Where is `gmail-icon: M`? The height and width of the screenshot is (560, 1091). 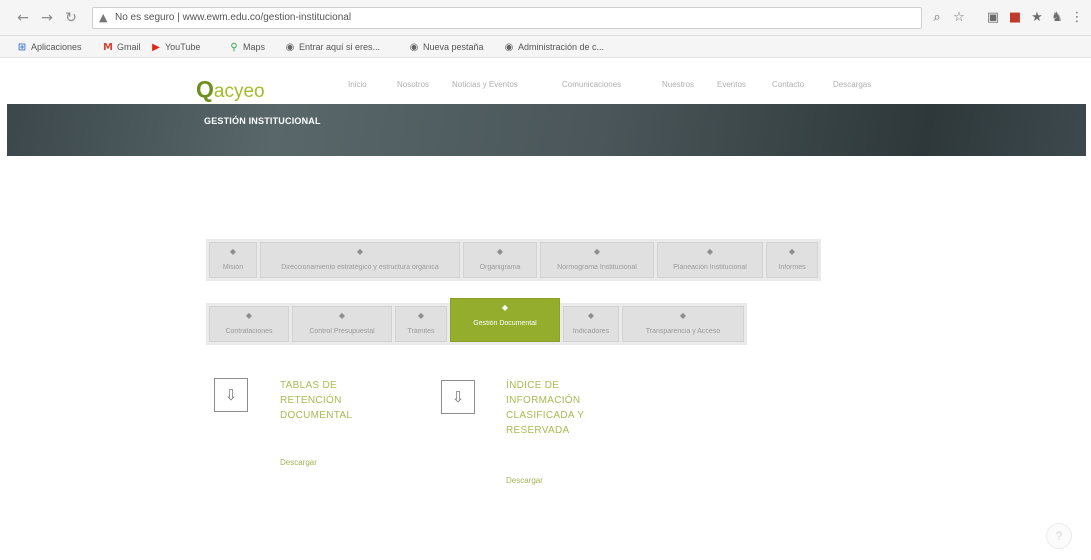 gmail-icon: M is located at coordinates (108, 47).